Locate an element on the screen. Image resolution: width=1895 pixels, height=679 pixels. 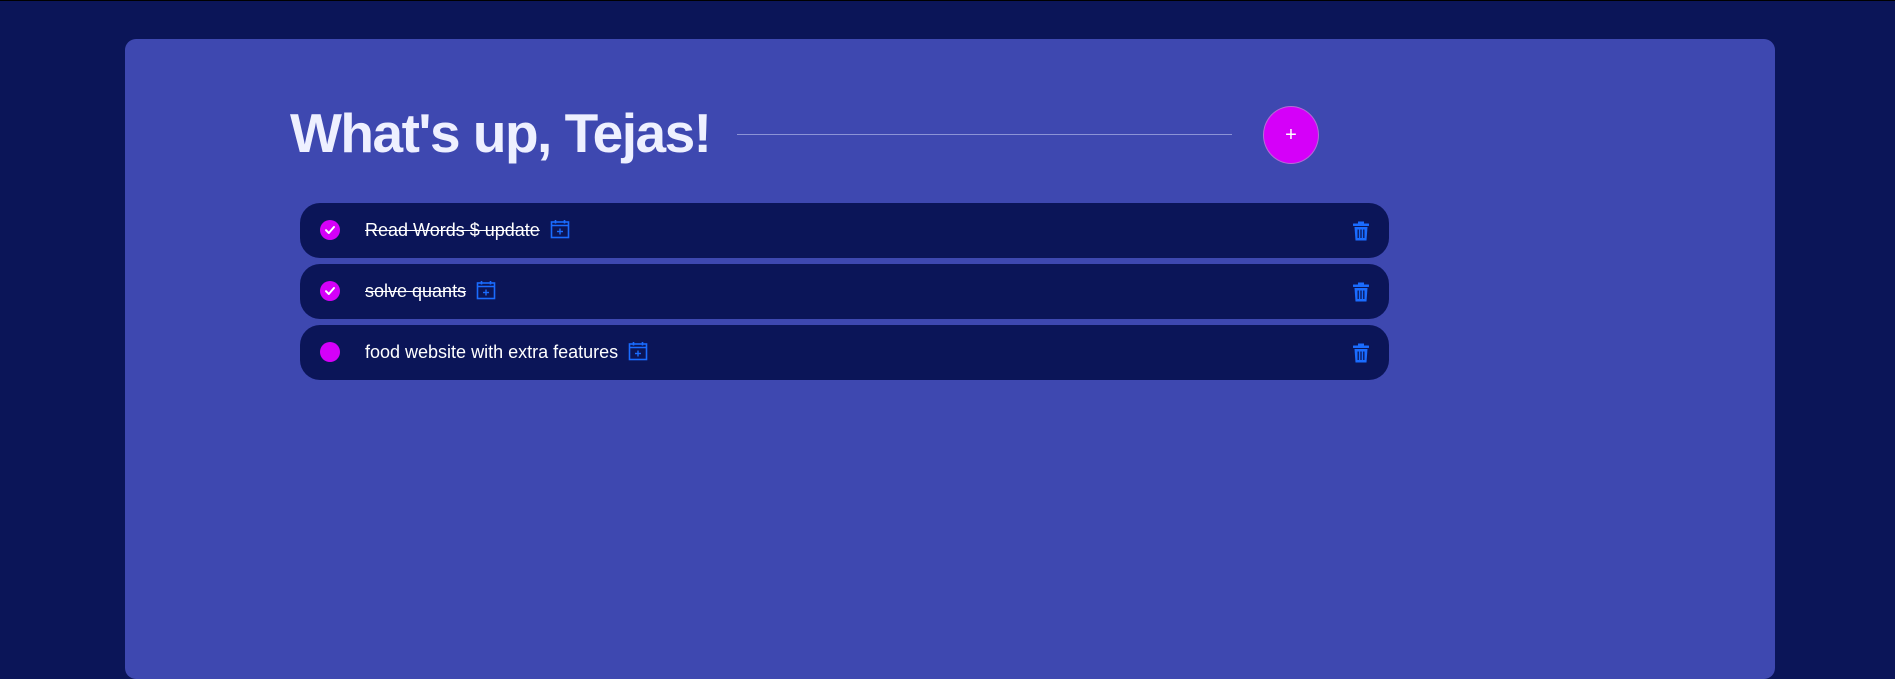
task-item: Read Words $ update is located at coordinates (844, 230).